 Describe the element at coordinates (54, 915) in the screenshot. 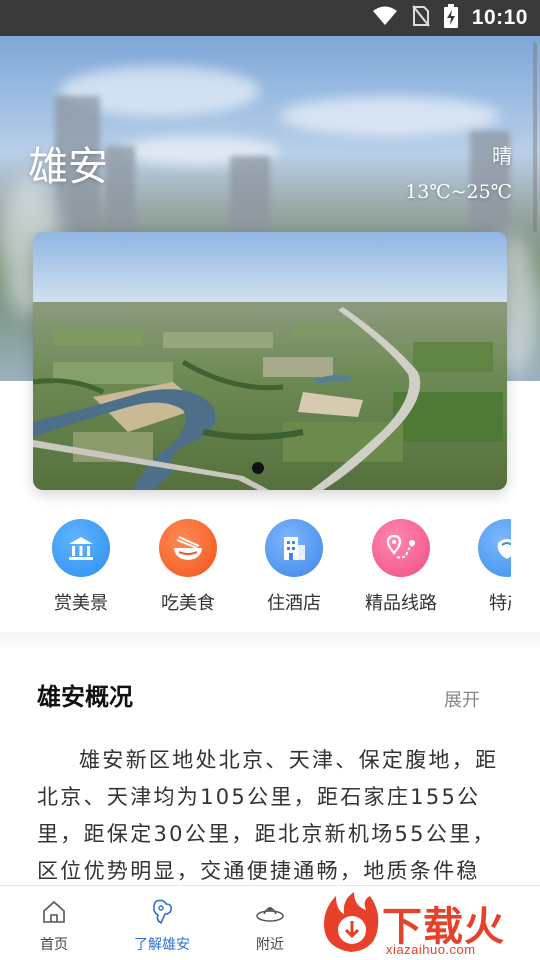

I see `home-icon` at that location.